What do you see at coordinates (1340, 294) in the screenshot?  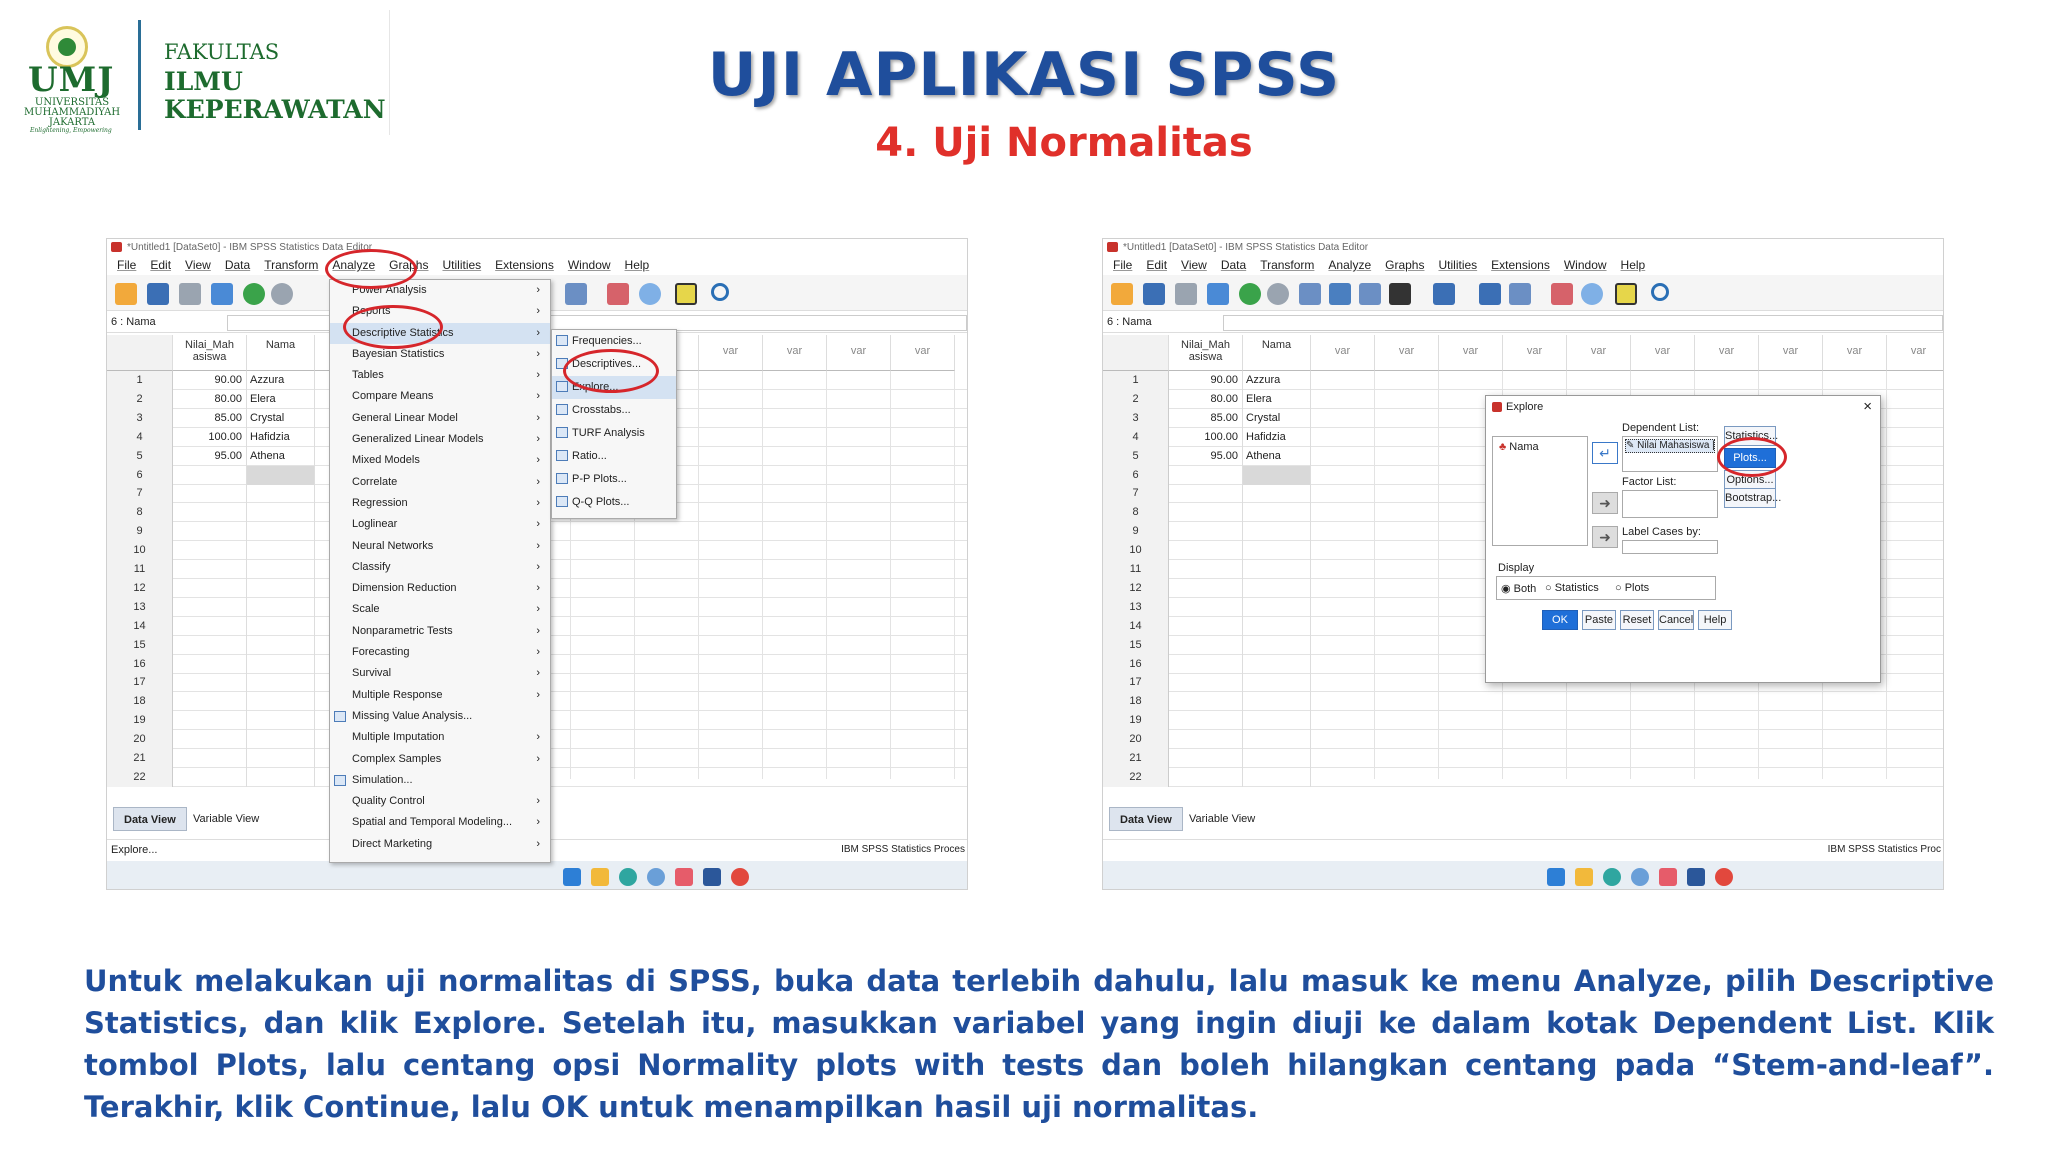 I see `goto-variable-icon` at bounding box center [1340, 294].